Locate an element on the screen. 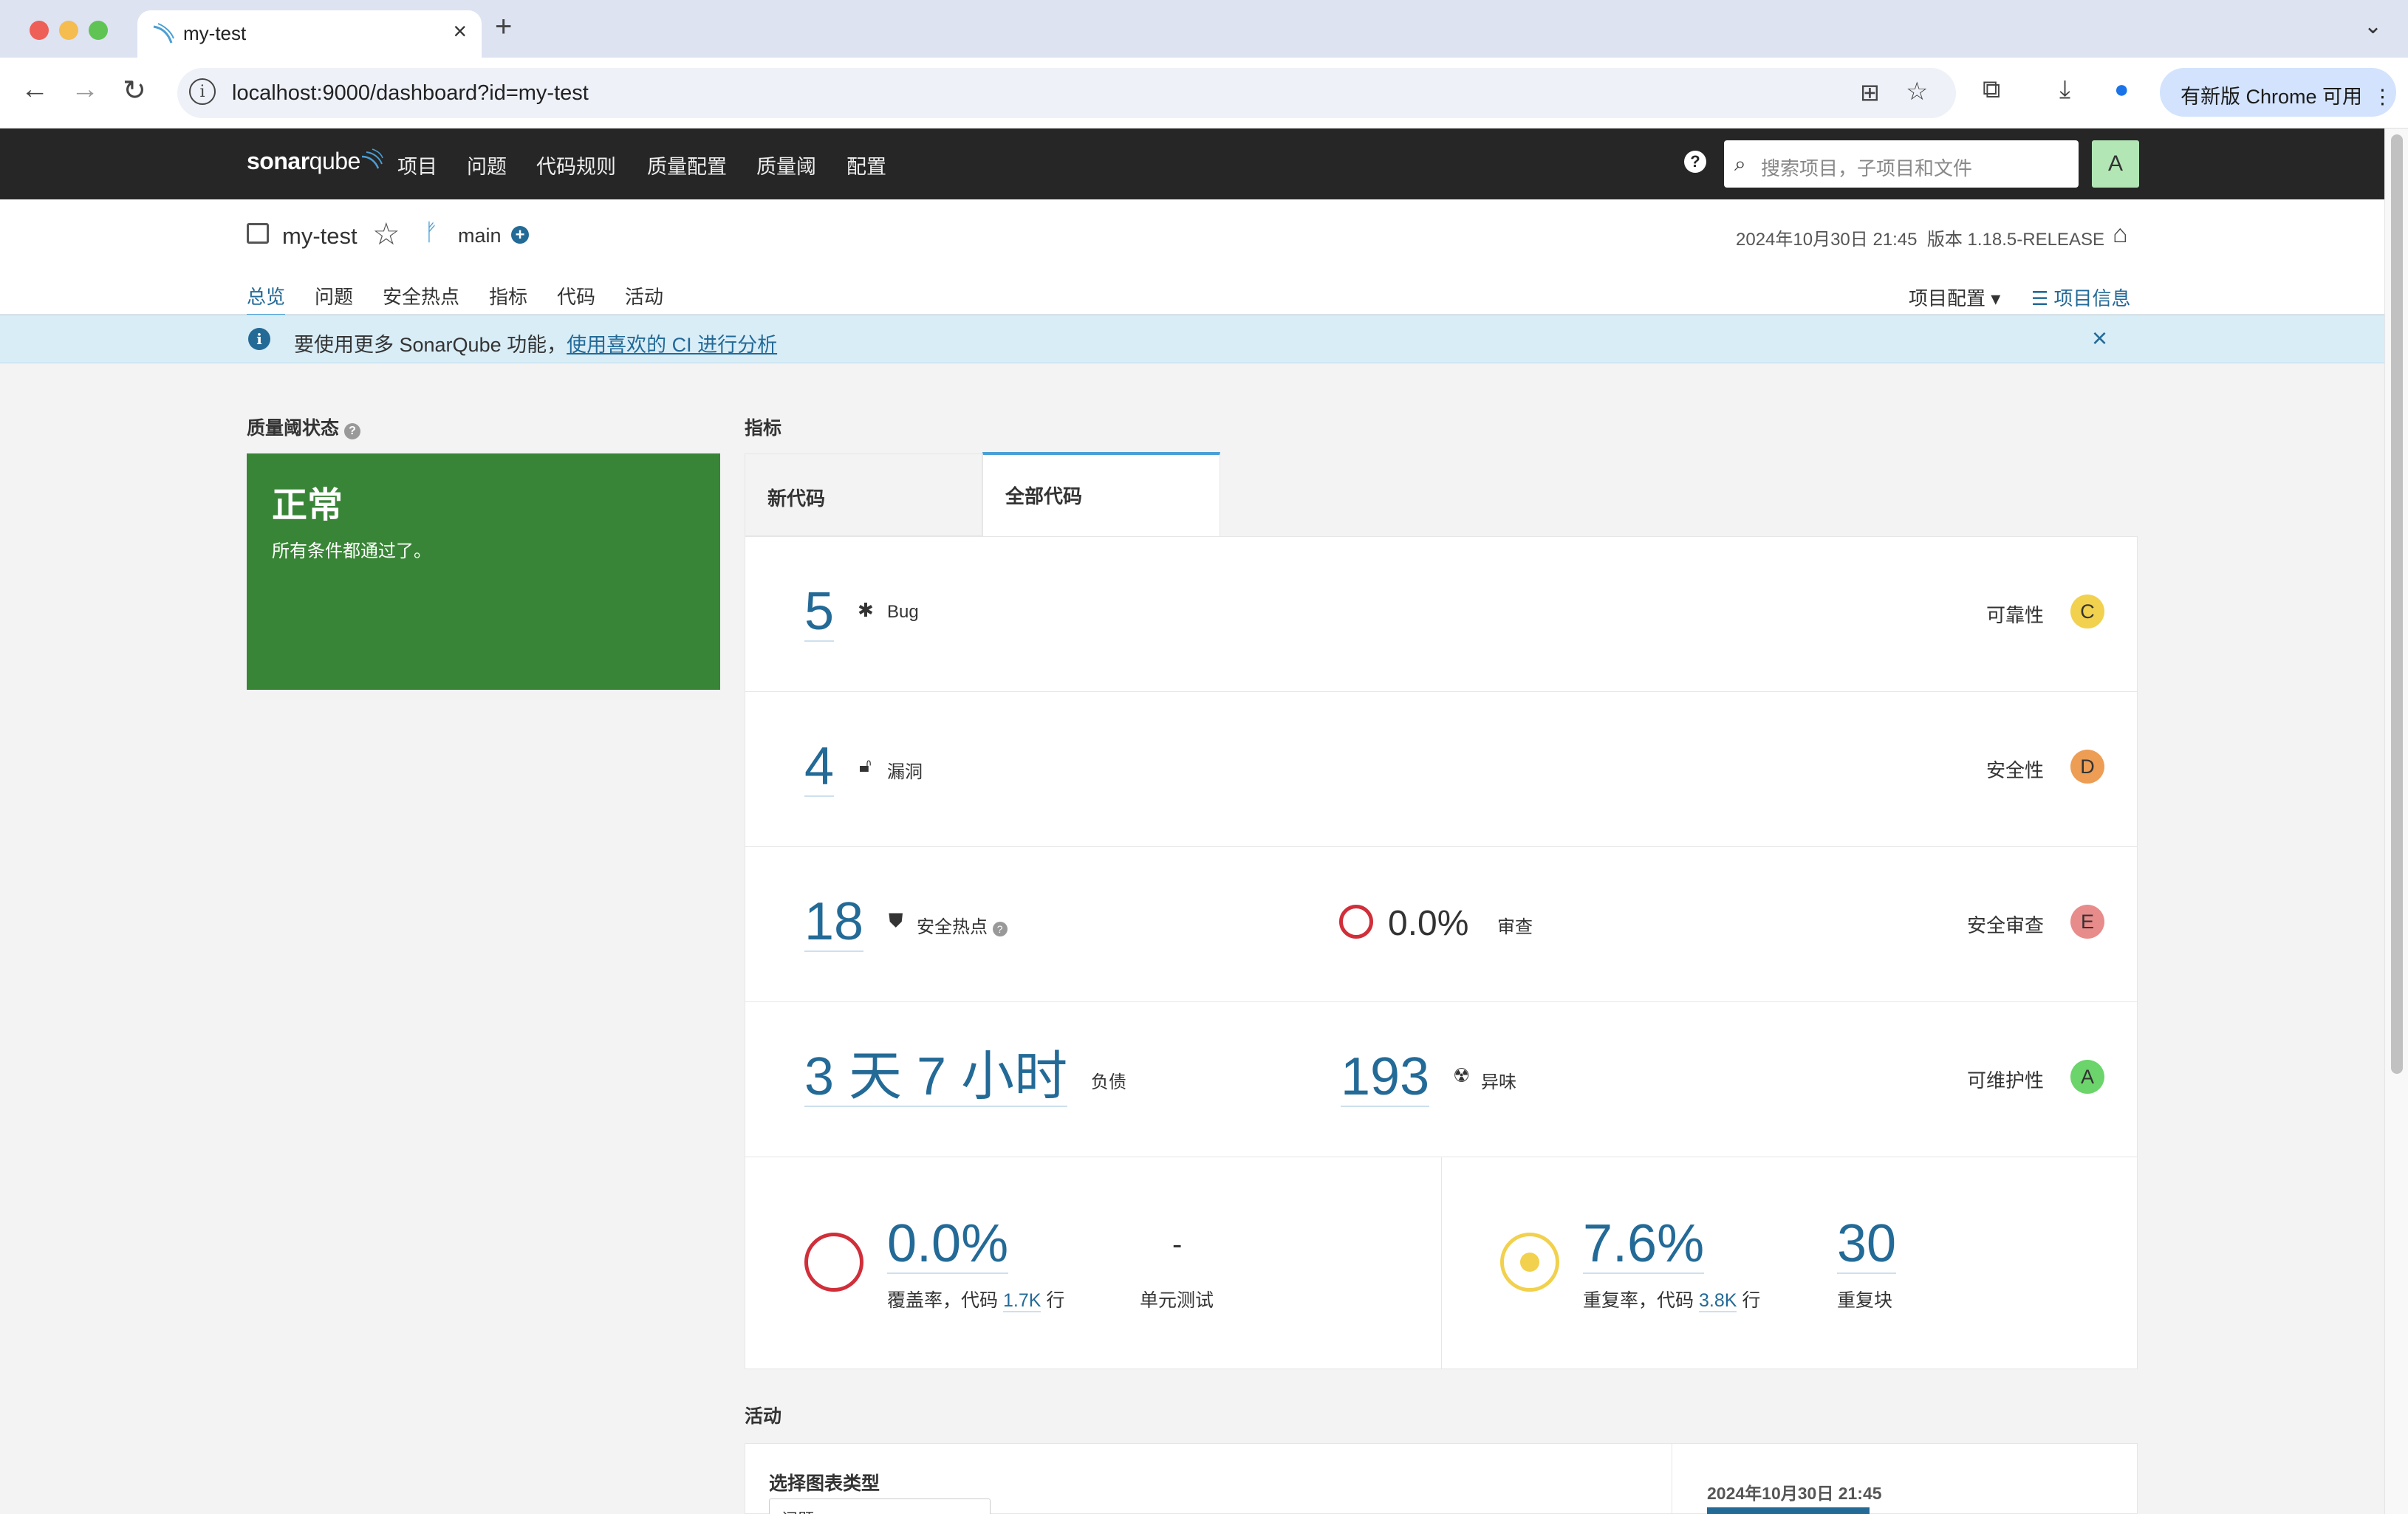 This screenshot has width=2408, height=1514. code-smells-value: 193 is located at coordinates (1385, 1077).